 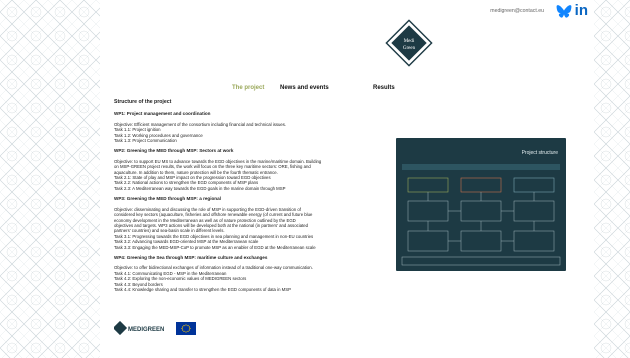 I want to click on decorative-pattern-right, so click(x=612, y=179).